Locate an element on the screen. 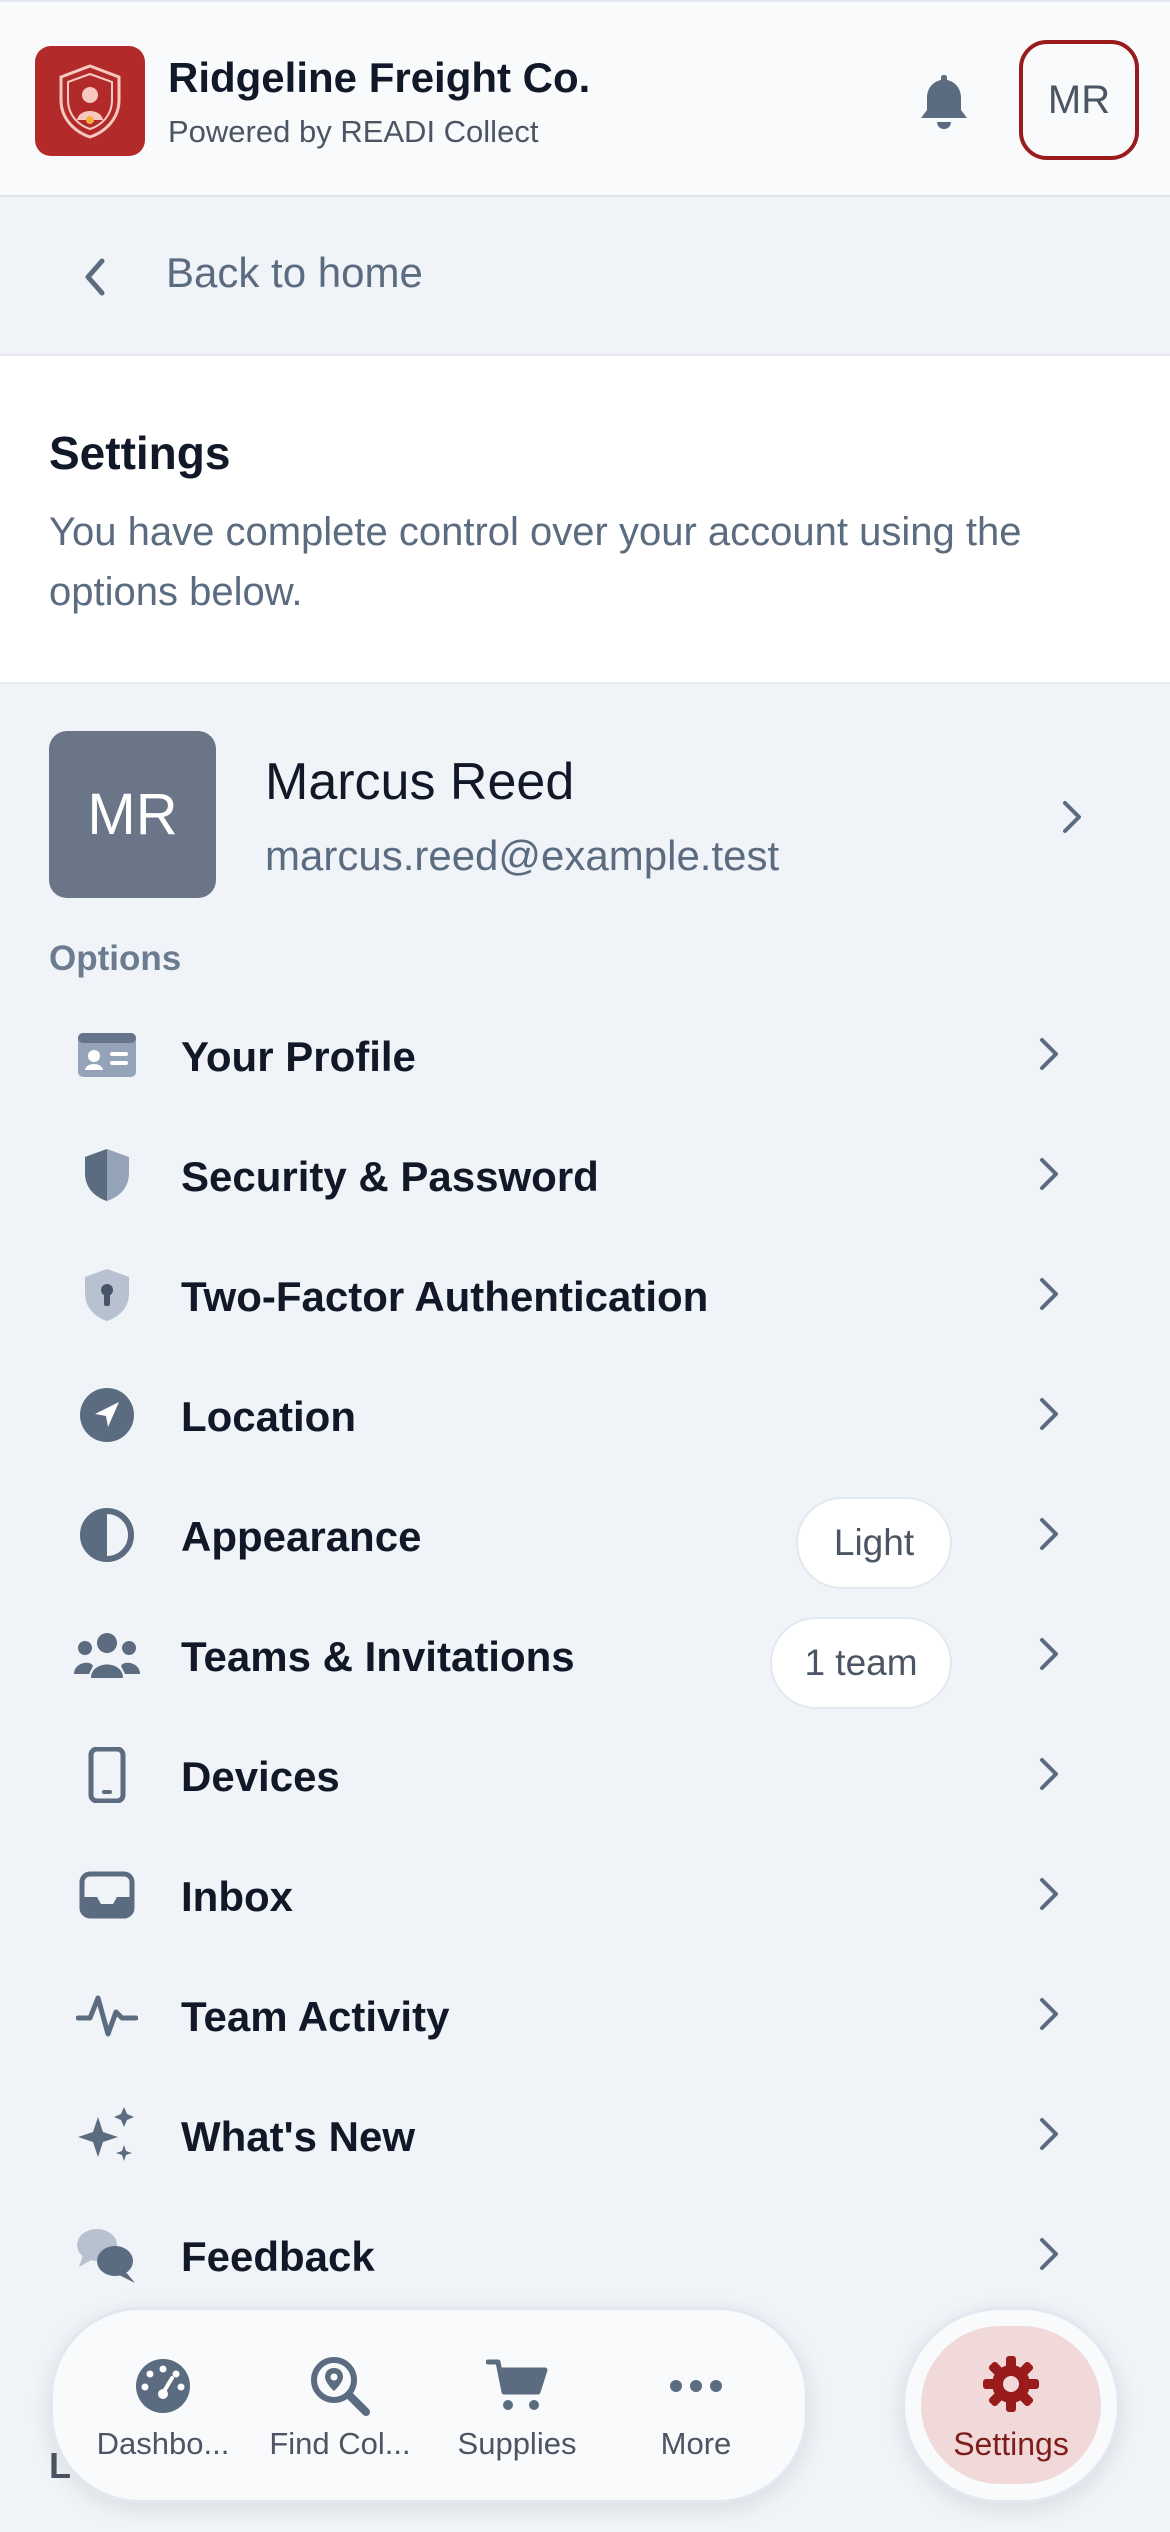  search-location-icon is located at coordinates (340, 2386).